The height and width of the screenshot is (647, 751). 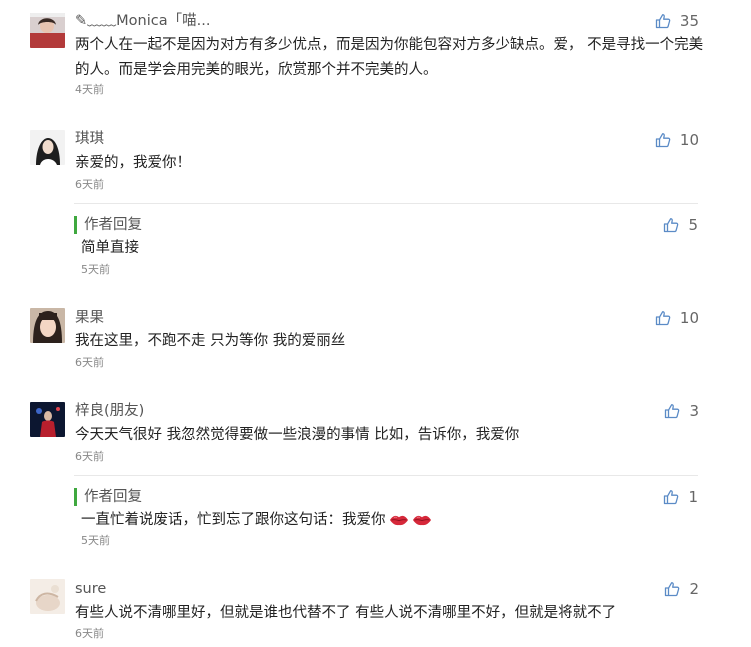 I want to click on avatar-photo-guoguo-icon, so click(x=47, y=325).